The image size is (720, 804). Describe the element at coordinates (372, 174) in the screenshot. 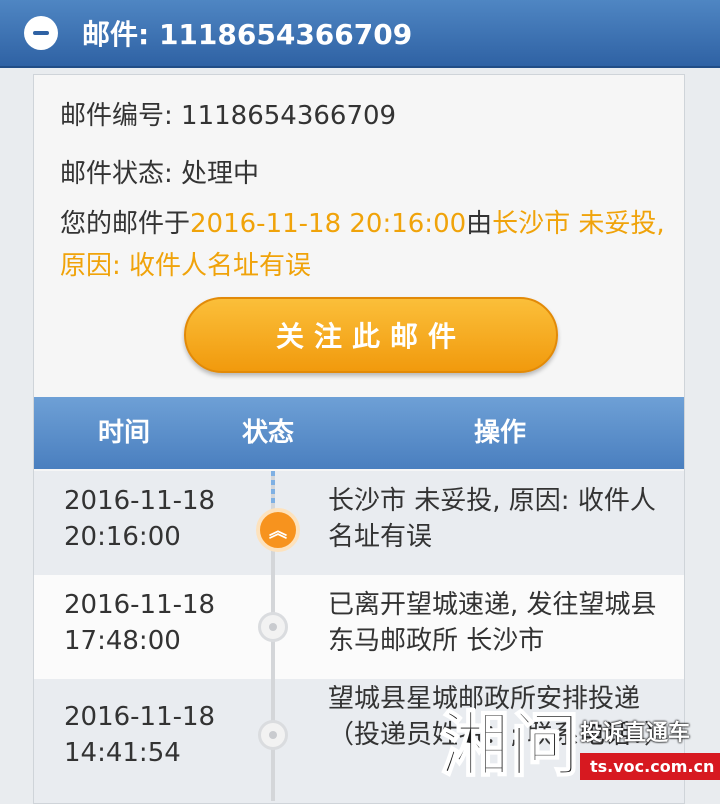

I see `mail-status-row: 邮件状态: 处理中` at that location.